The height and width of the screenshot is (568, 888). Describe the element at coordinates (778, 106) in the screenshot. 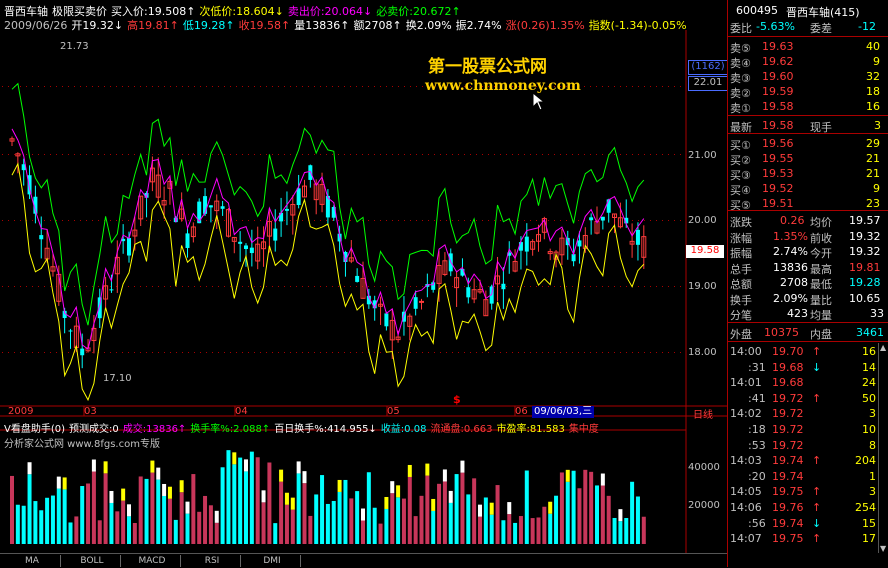

I see `ask-price: 19.58` at that location.